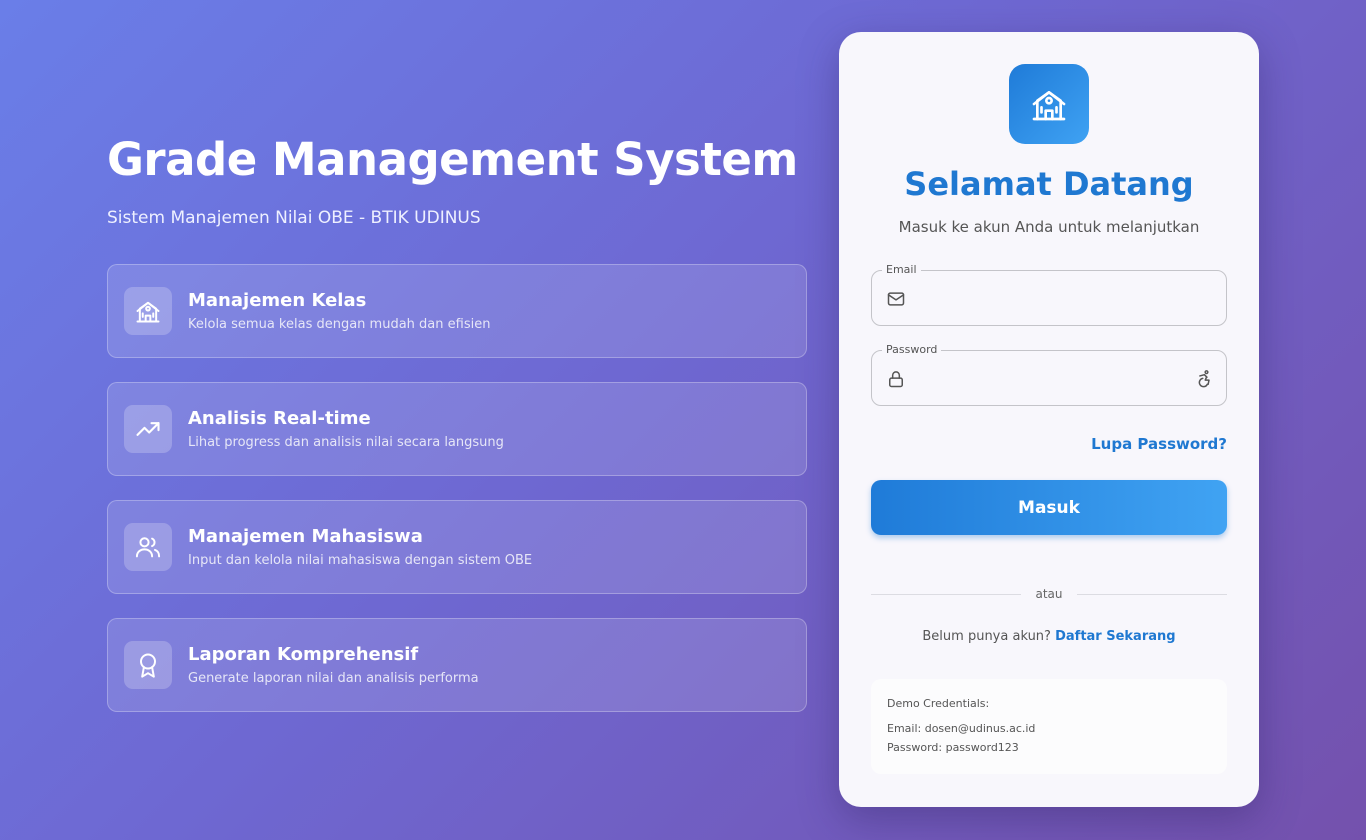 Image resolution: width=1366 pixels, height=840 pixels. I want to click on welcome-heading: Selamat Datang, so click(1049, 184).